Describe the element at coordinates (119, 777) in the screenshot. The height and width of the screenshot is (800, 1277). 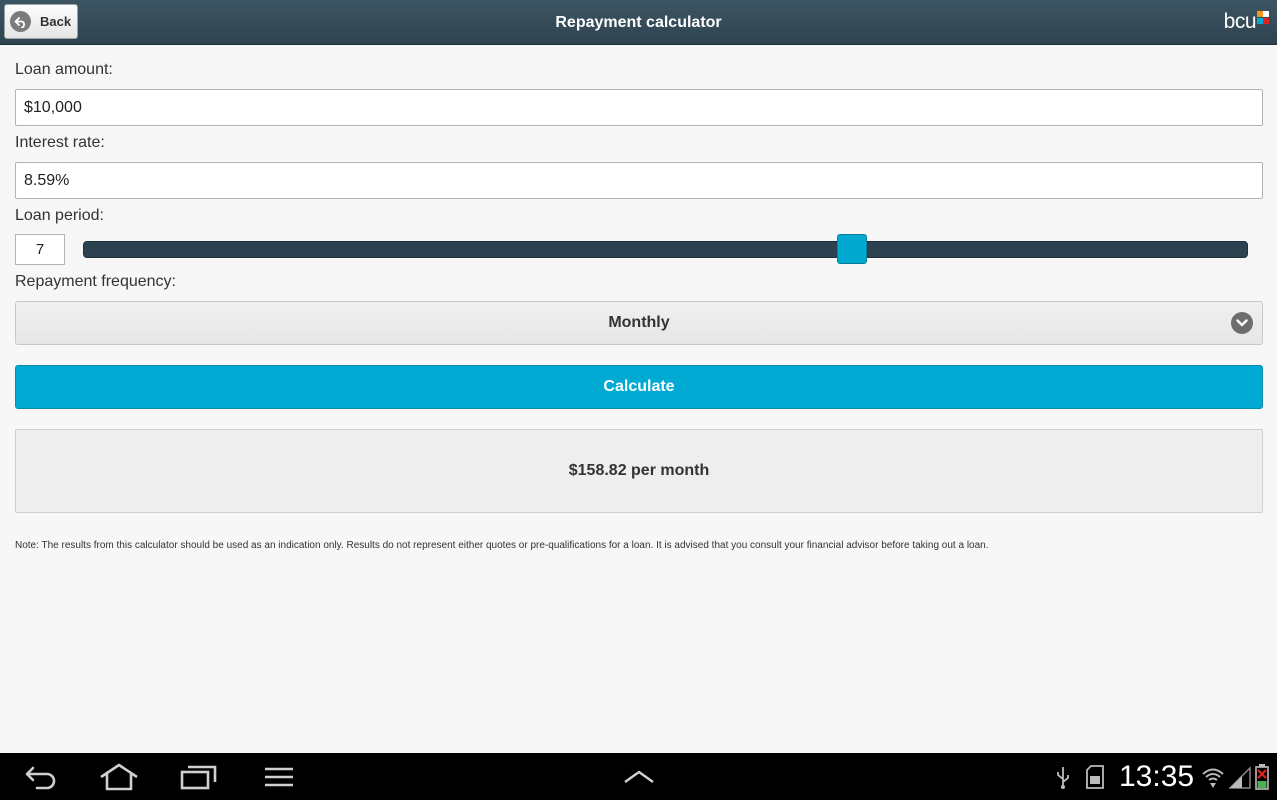
I see `home-icon` at that location.